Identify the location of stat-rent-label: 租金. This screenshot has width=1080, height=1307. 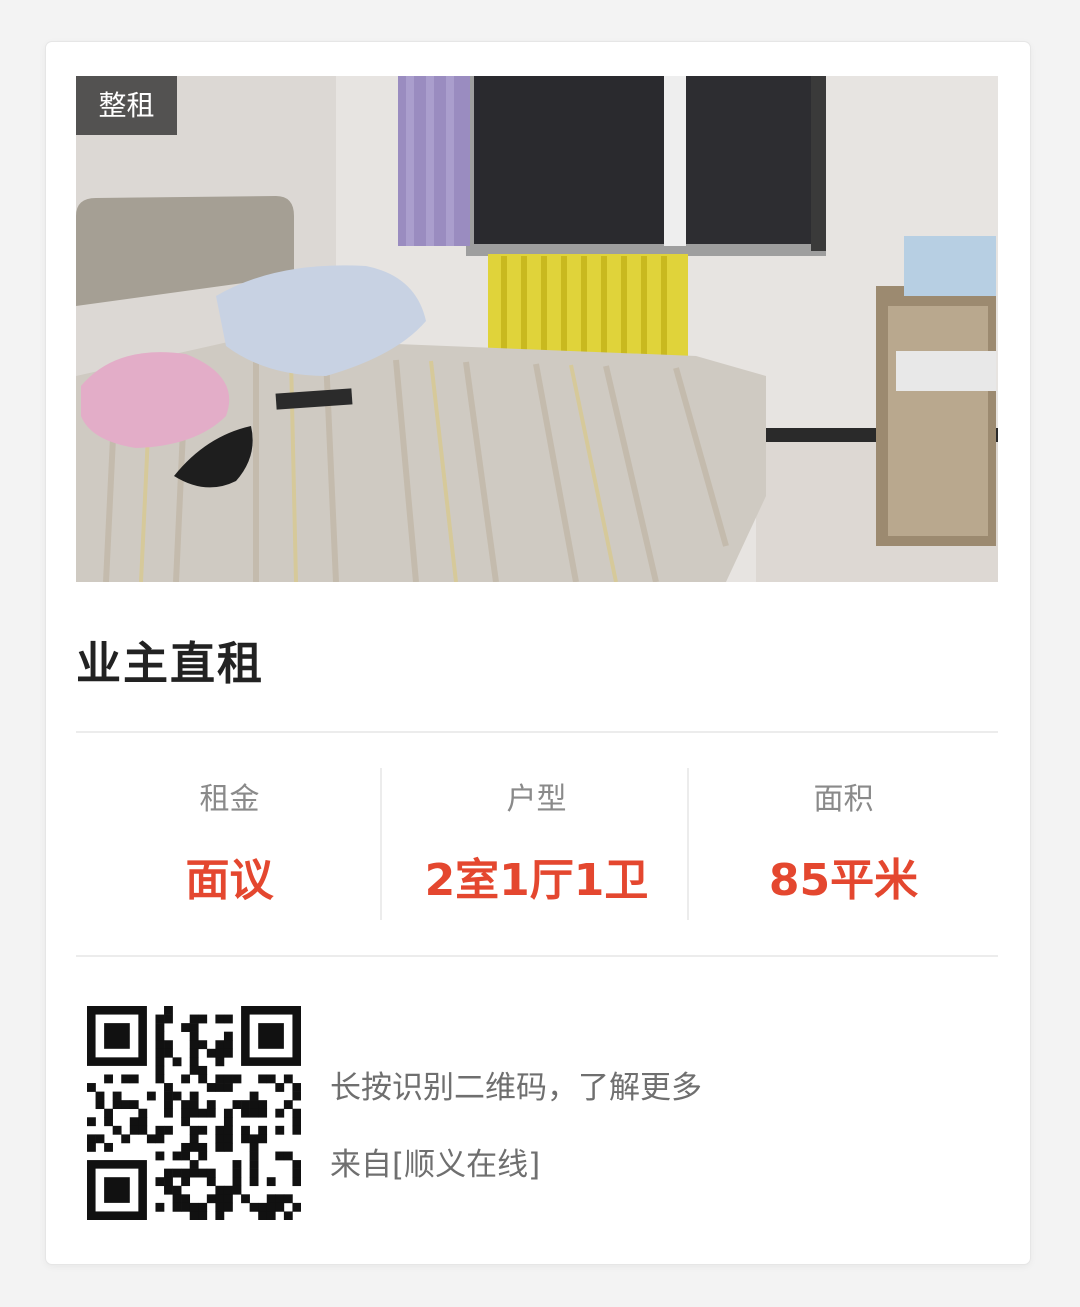
(229, 799).